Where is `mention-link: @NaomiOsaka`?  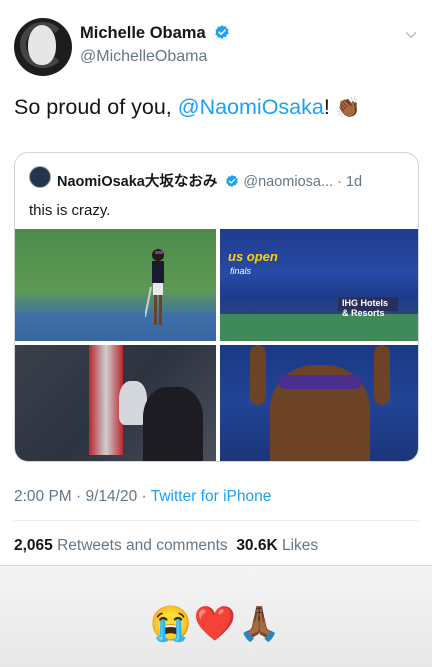
mention-link: @NaomiOsaka is located at coordinates (251, 107).